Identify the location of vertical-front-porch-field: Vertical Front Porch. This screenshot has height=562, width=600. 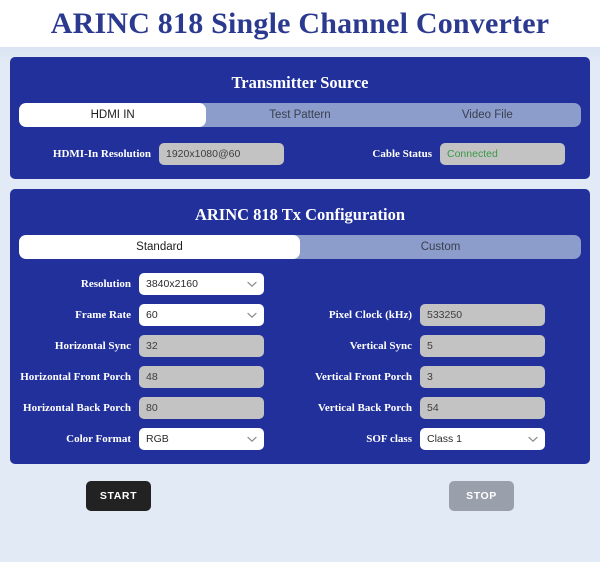
(440, 377).